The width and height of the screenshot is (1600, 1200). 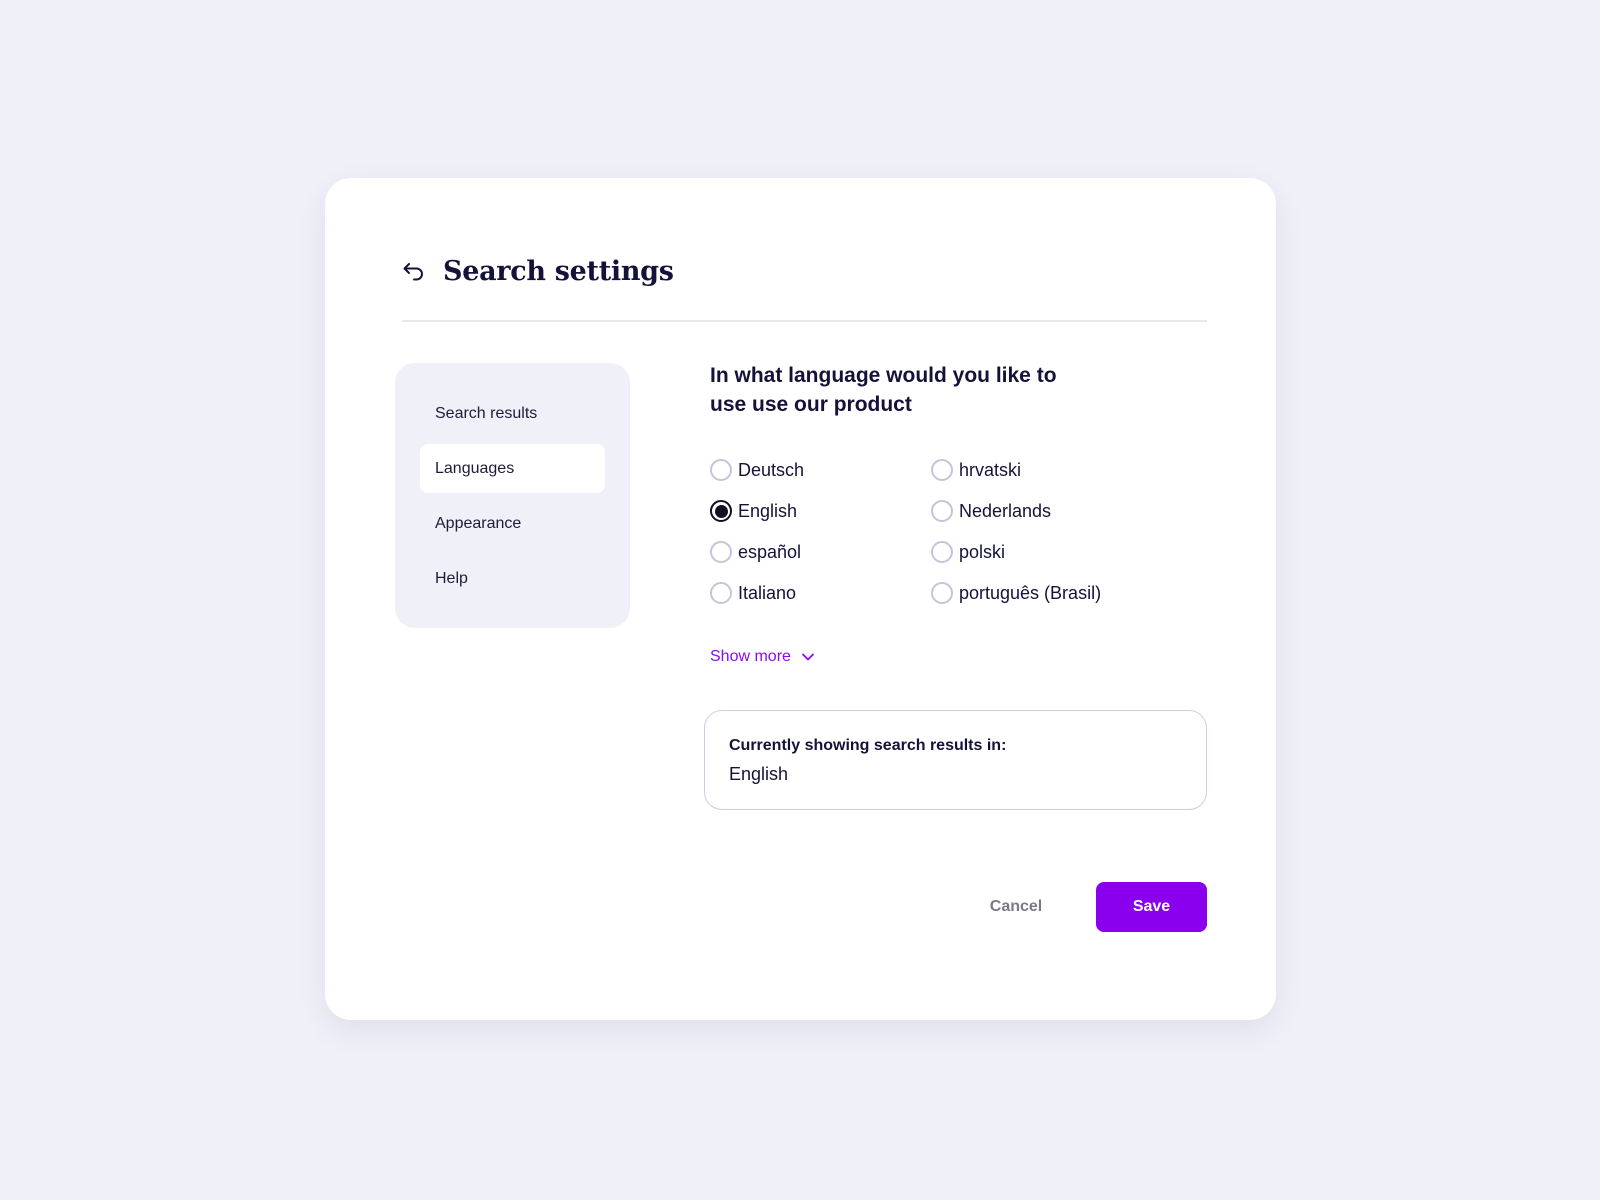 What do you see at coordinates (759, 774) in the screenshot?
I see `current-language-value: English` at bounding box center [759, 774].